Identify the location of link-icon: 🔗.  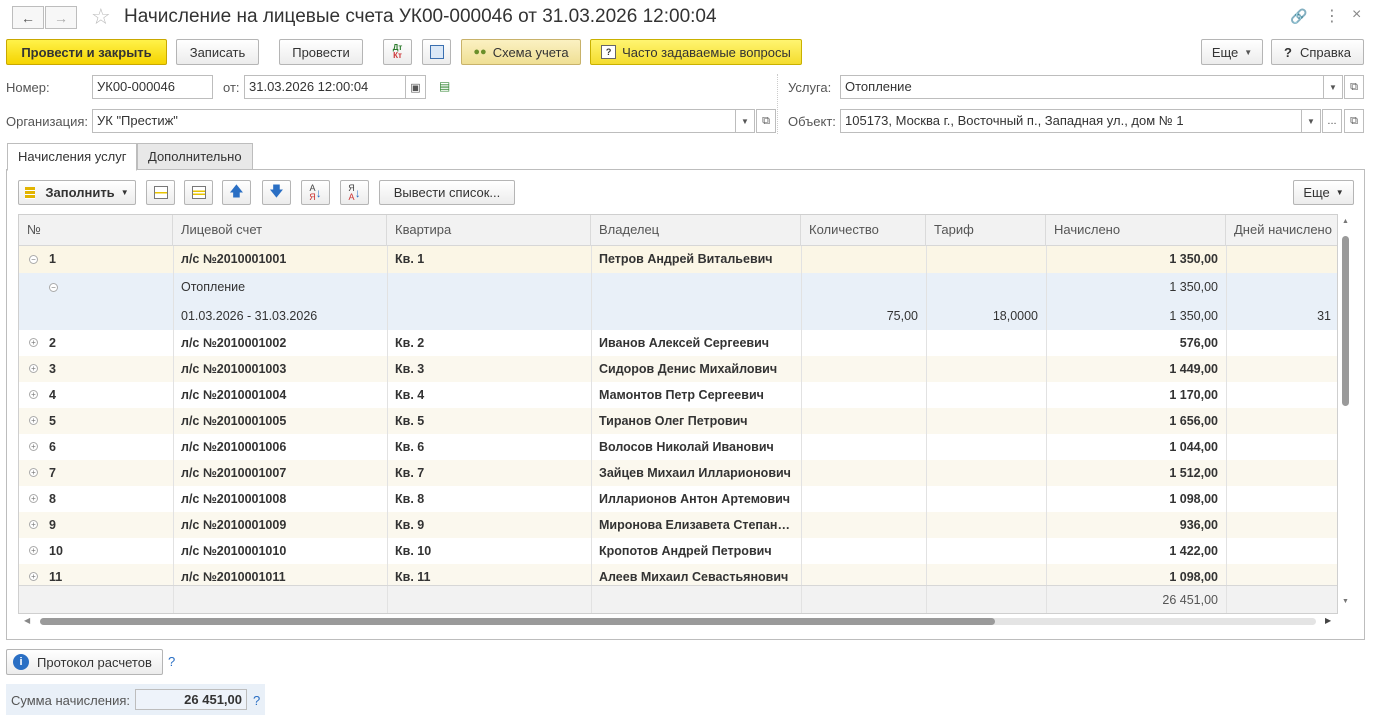
(1298, 16).